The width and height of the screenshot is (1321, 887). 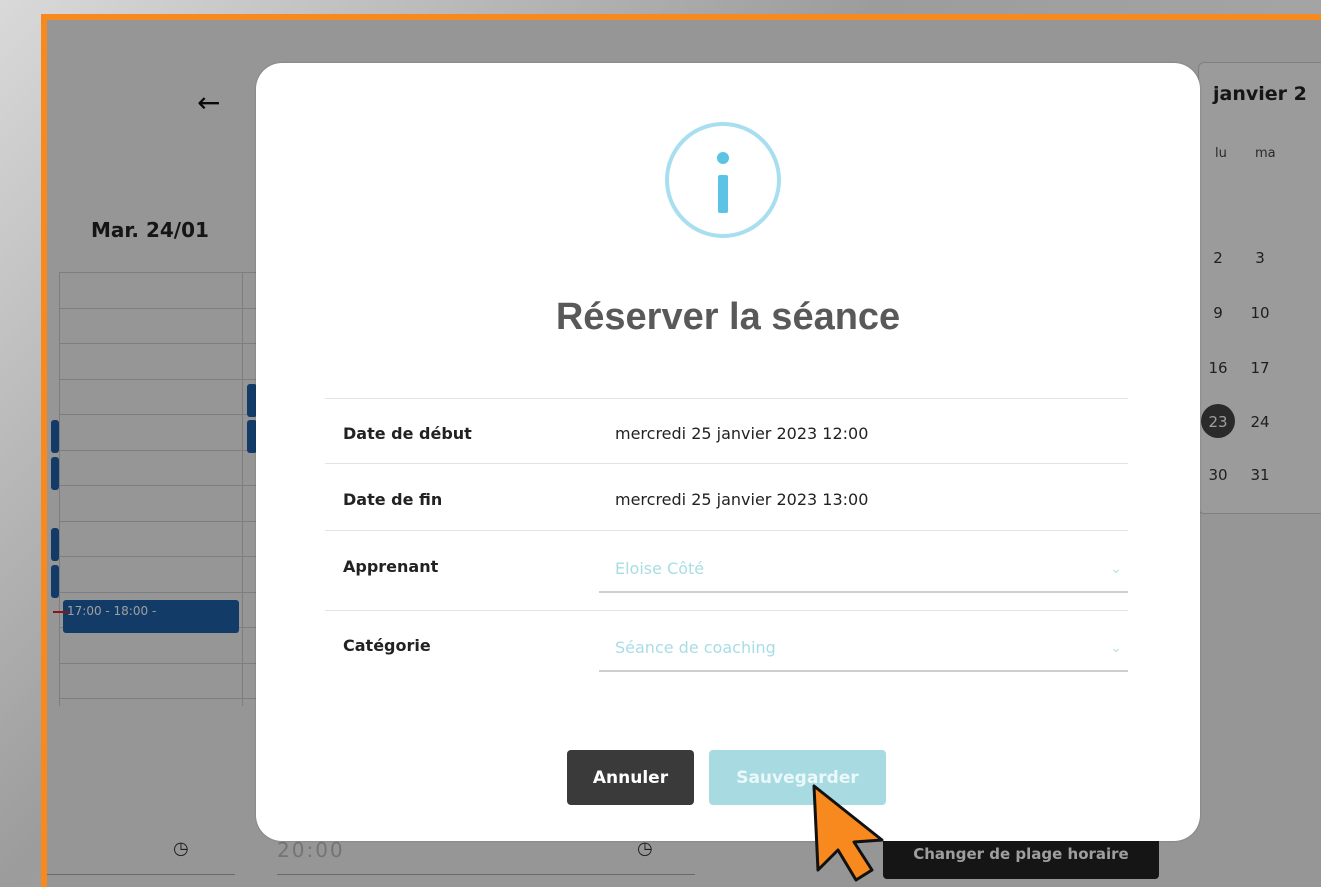 I want to click on learner-value: Eloise Côté, so click(x=660, y=568).